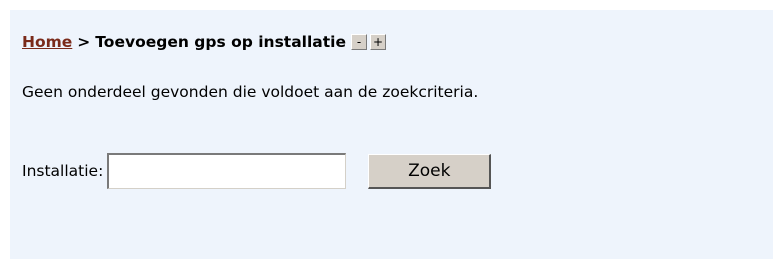  What do you see at coordinates (220, 42) in the screenshot?
I see `page-title: Toevoegen gps op installatie` at bounding box center [220, 42].